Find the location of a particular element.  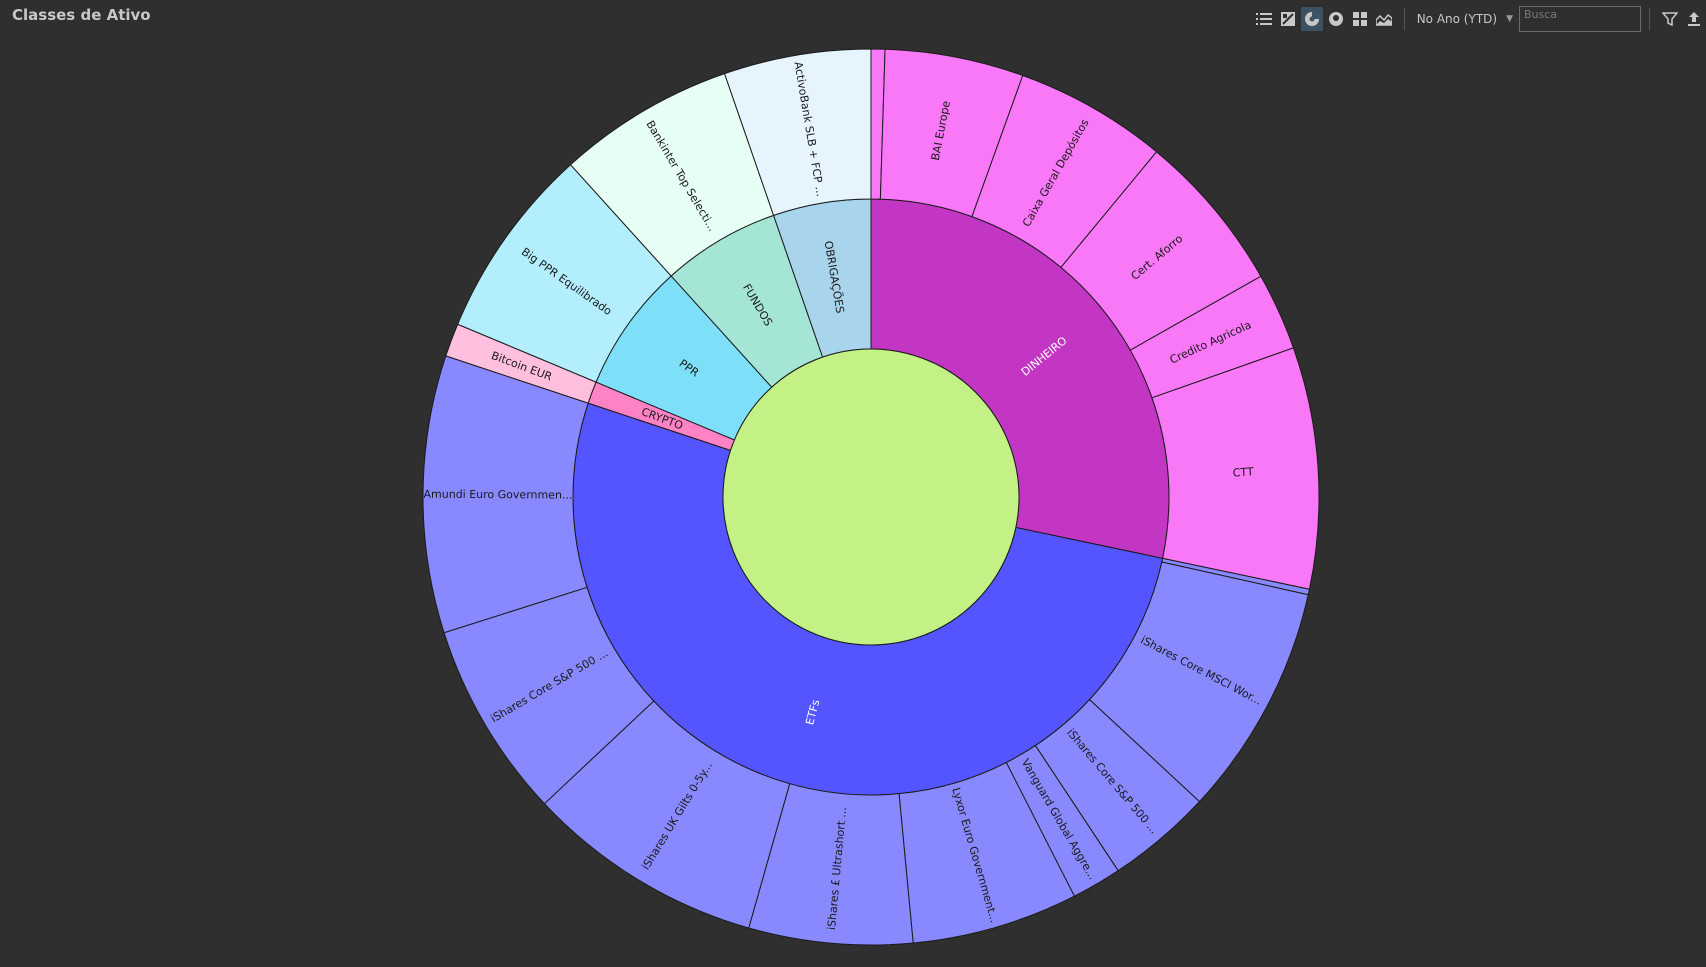

sunburst-center is located at coordinates (871, 497).